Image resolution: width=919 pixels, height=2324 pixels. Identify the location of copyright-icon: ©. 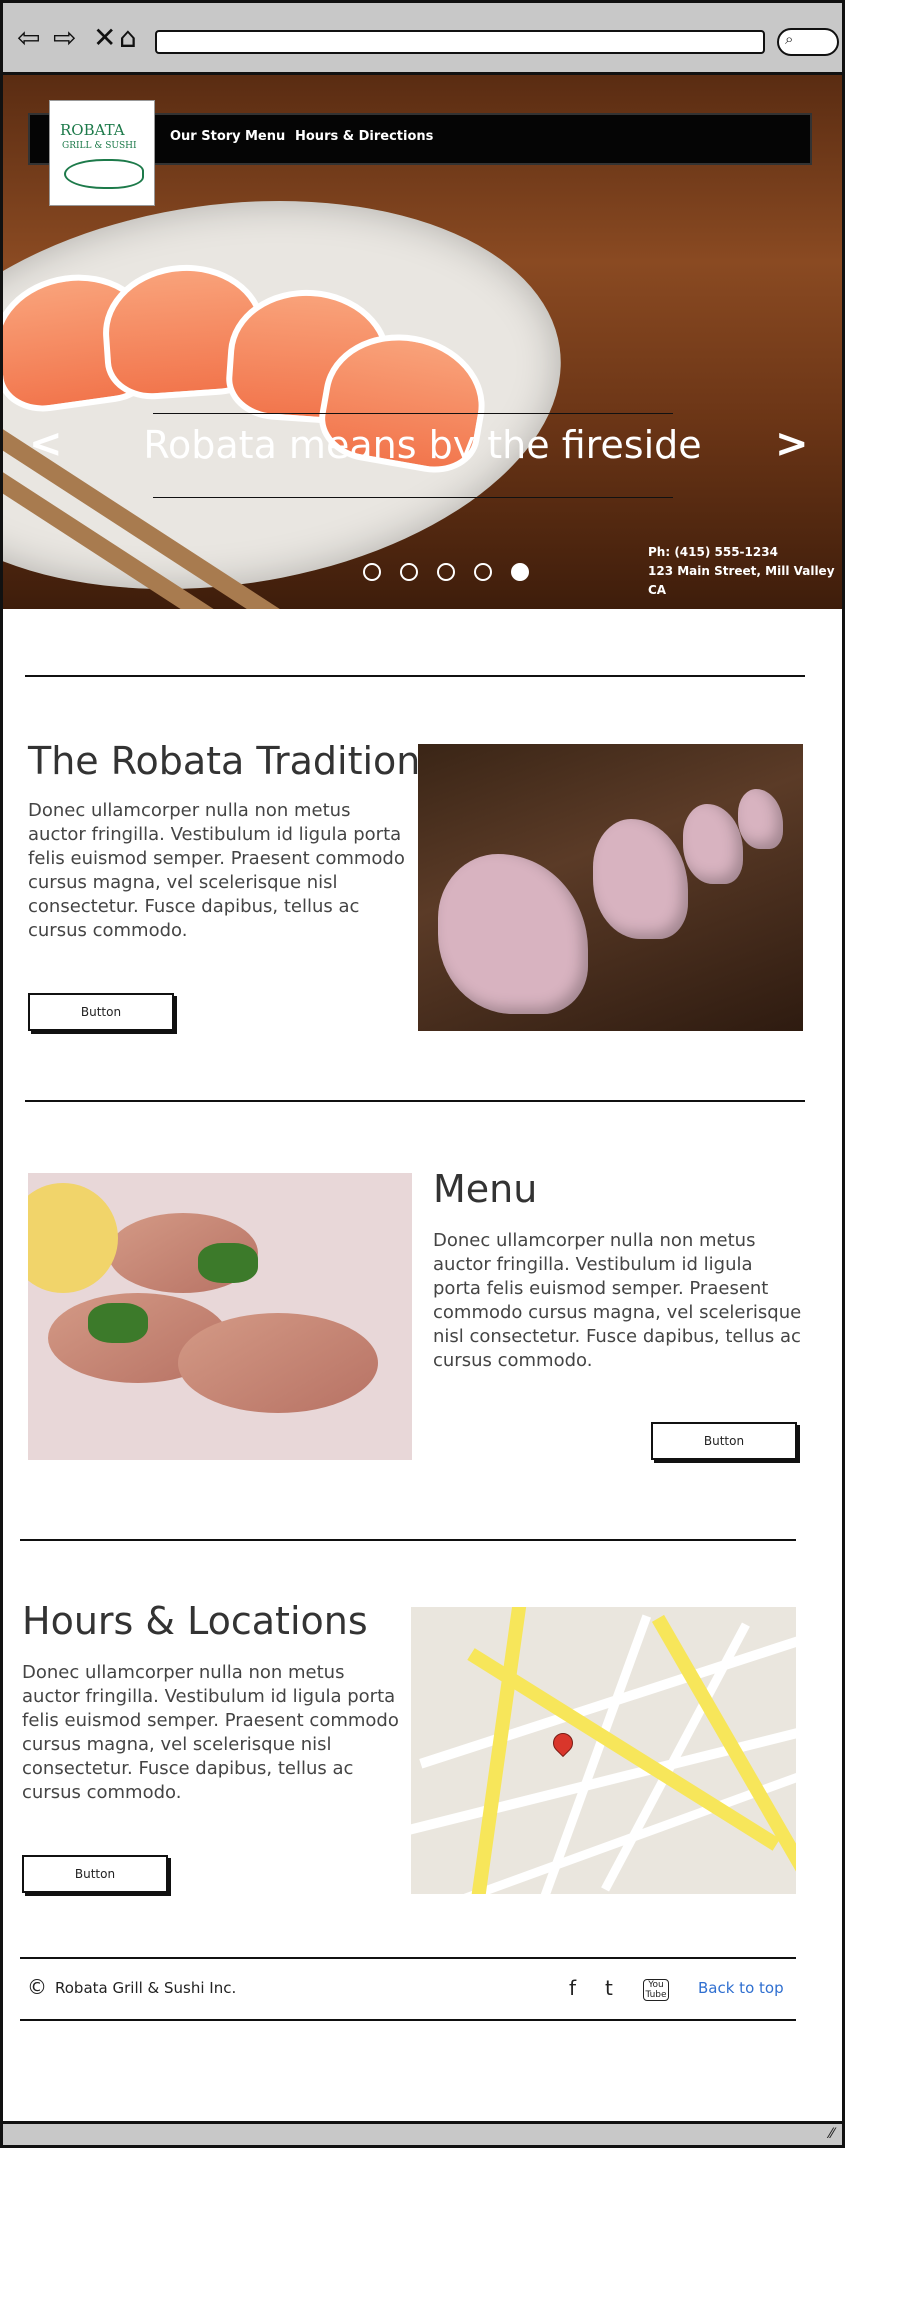
(37, 1987).